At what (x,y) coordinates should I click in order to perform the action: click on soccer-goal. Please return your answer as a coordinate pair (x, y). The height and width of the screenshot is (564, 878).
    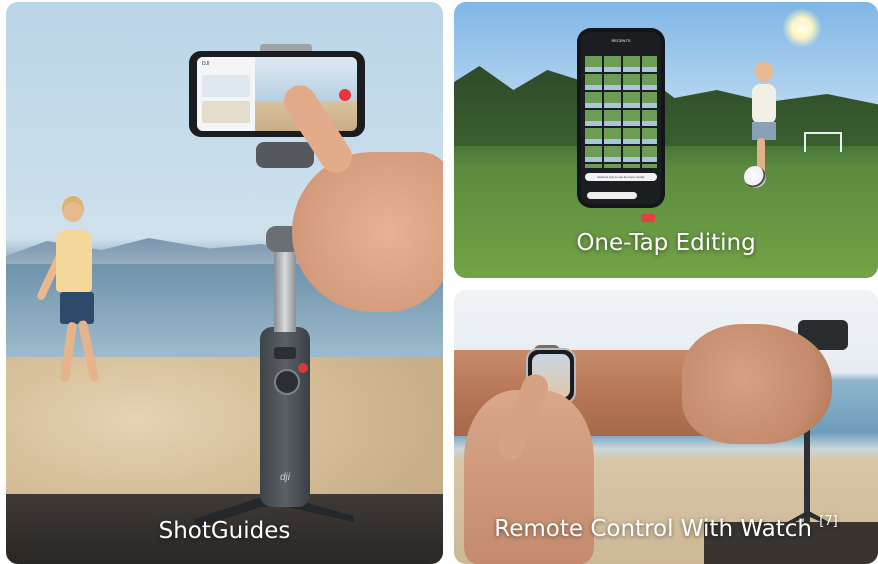
    Looking at the image, I should click on (823, 142).